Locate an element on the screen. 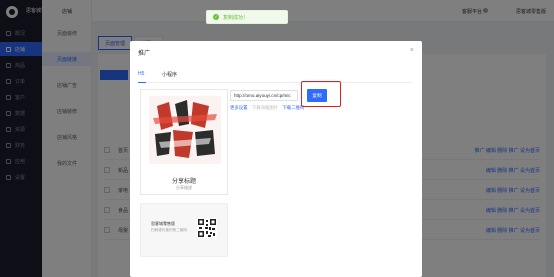 Image resolution: width=554 pixels, height=277 pixels. link-actions: 更多设置 下载海报图片 下载二维码 is located at coordinates (268, 108).